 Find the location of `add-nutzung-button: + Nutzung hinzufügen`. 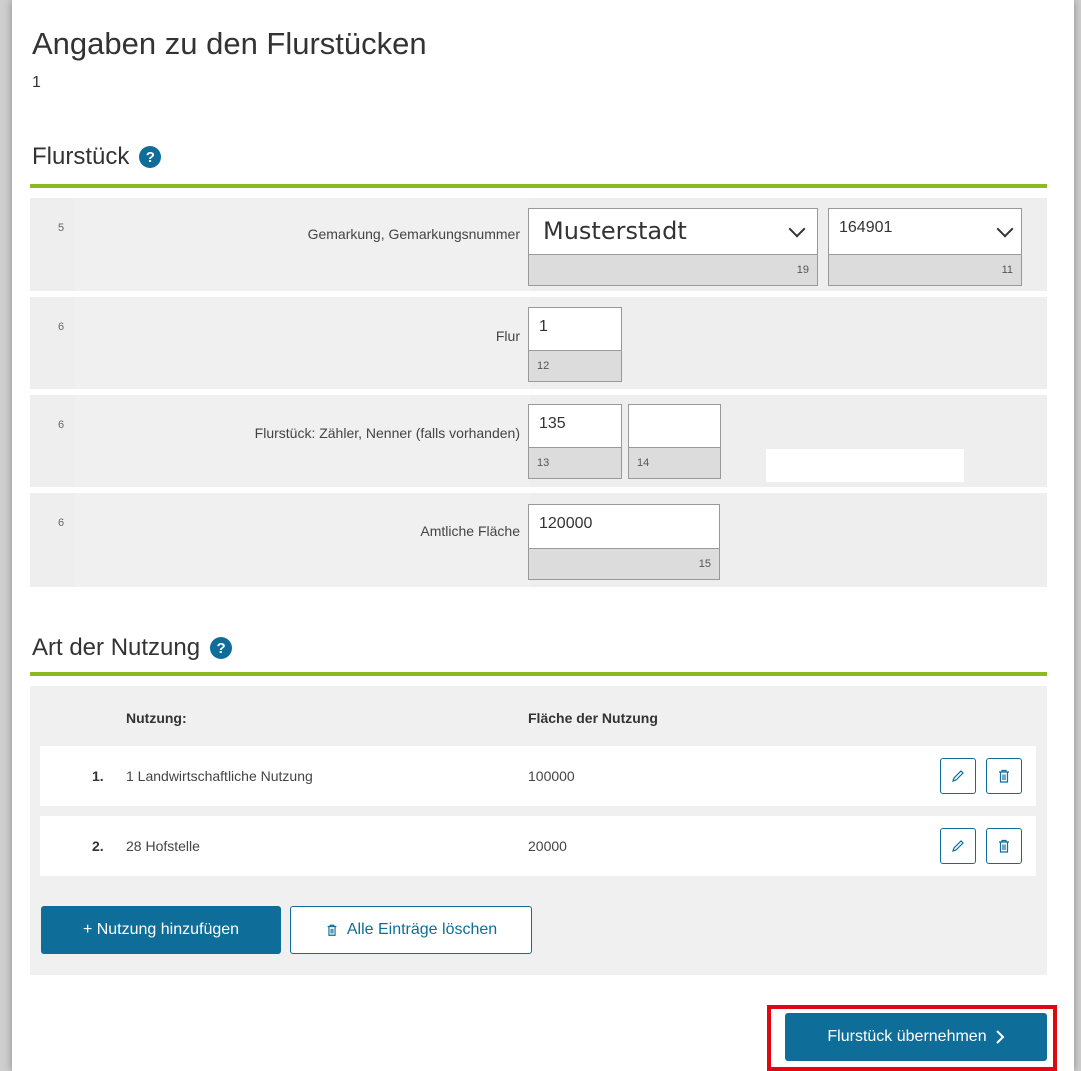

add-nutzung-button: + Nutzung hinzufügen is located at coordinates (161, 930).